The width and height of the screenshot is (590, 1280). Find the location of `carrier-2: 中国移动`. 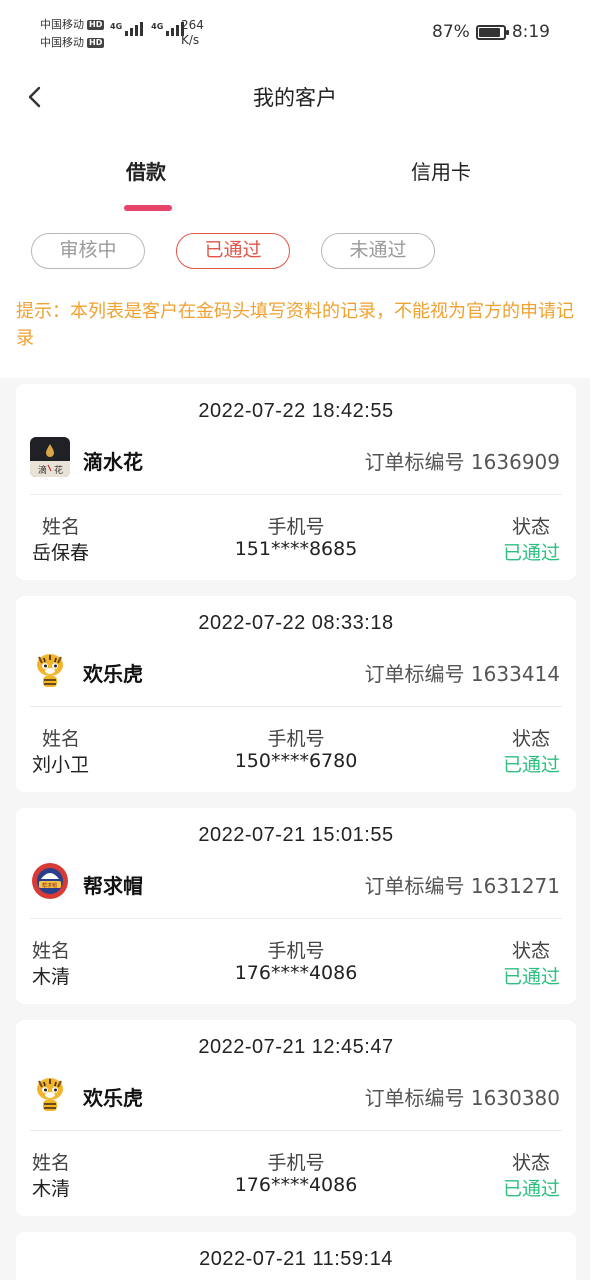

carrier-2: 中国移动 is located at coordinates (62, 42).